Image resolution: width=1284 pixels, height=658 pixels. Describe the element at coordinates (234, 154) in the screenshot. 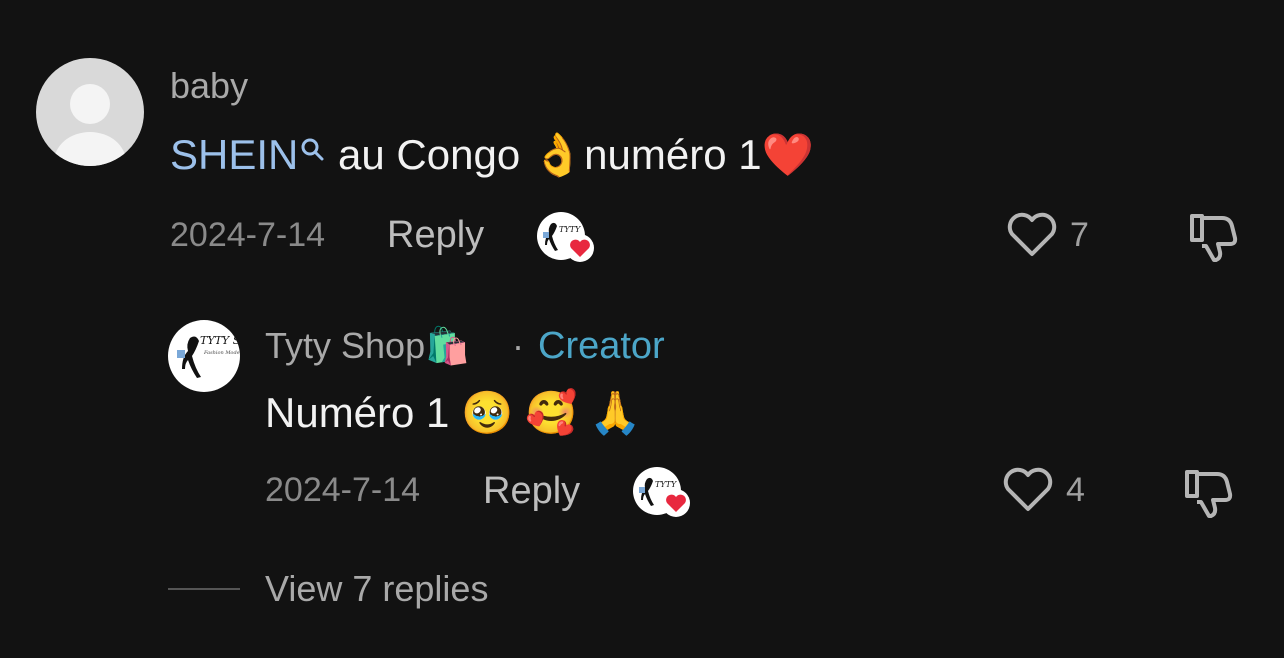

I see `shein-link-label: SHEIN` at that location.